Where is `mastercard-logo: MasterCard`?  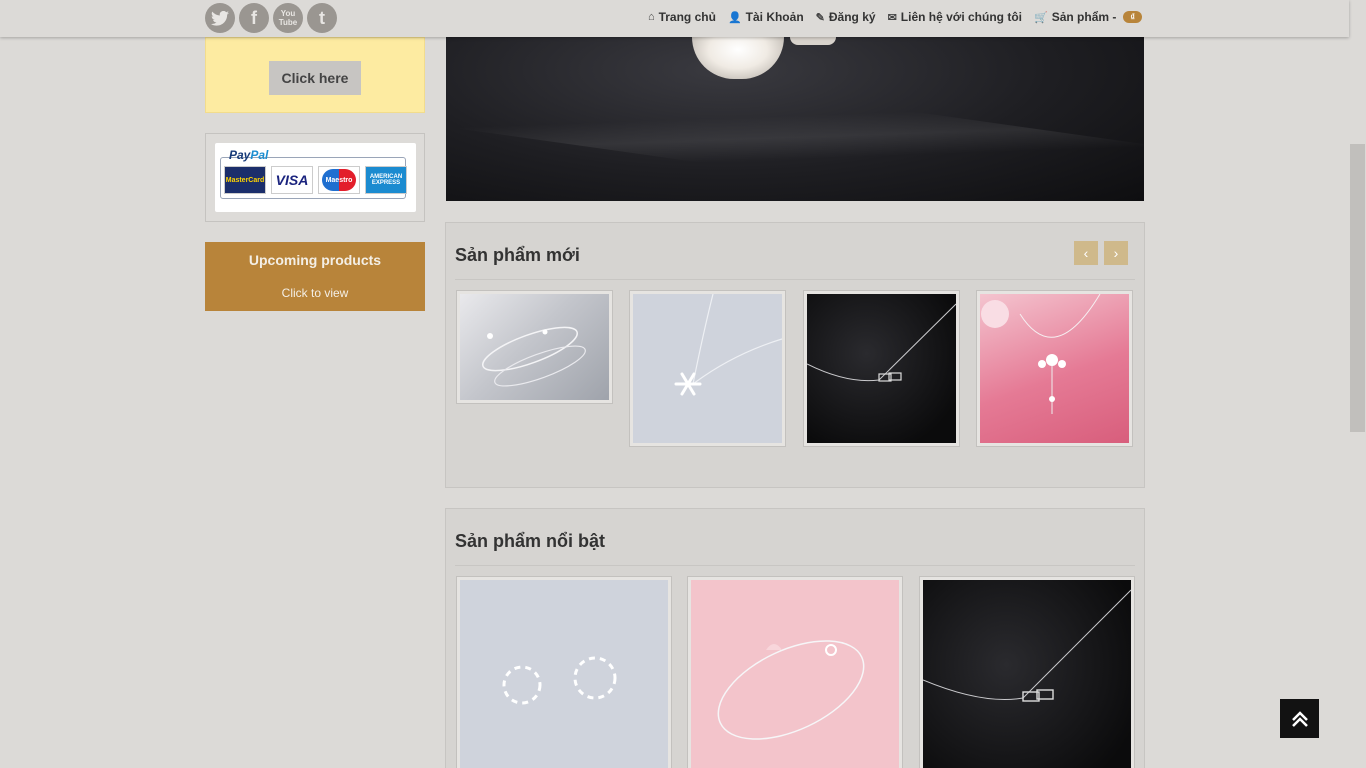 mastercard-logo: MasterCard is located at coordinates (245, 180).